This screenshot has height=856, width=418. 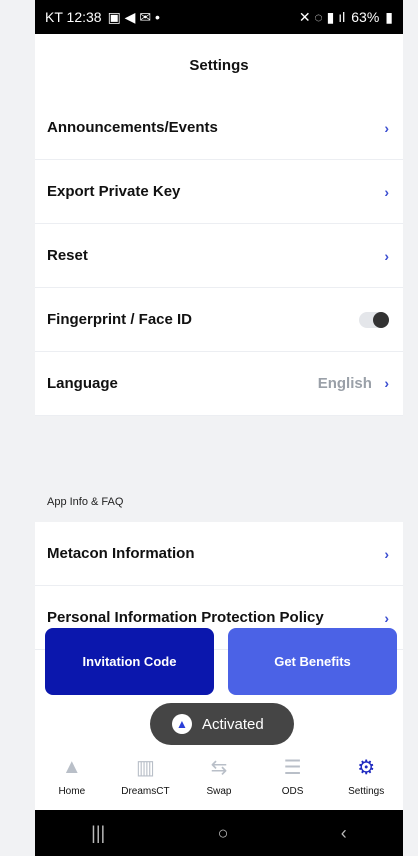 I want to click on status-left-text: KT 12:38, so click(x=73, y=17).